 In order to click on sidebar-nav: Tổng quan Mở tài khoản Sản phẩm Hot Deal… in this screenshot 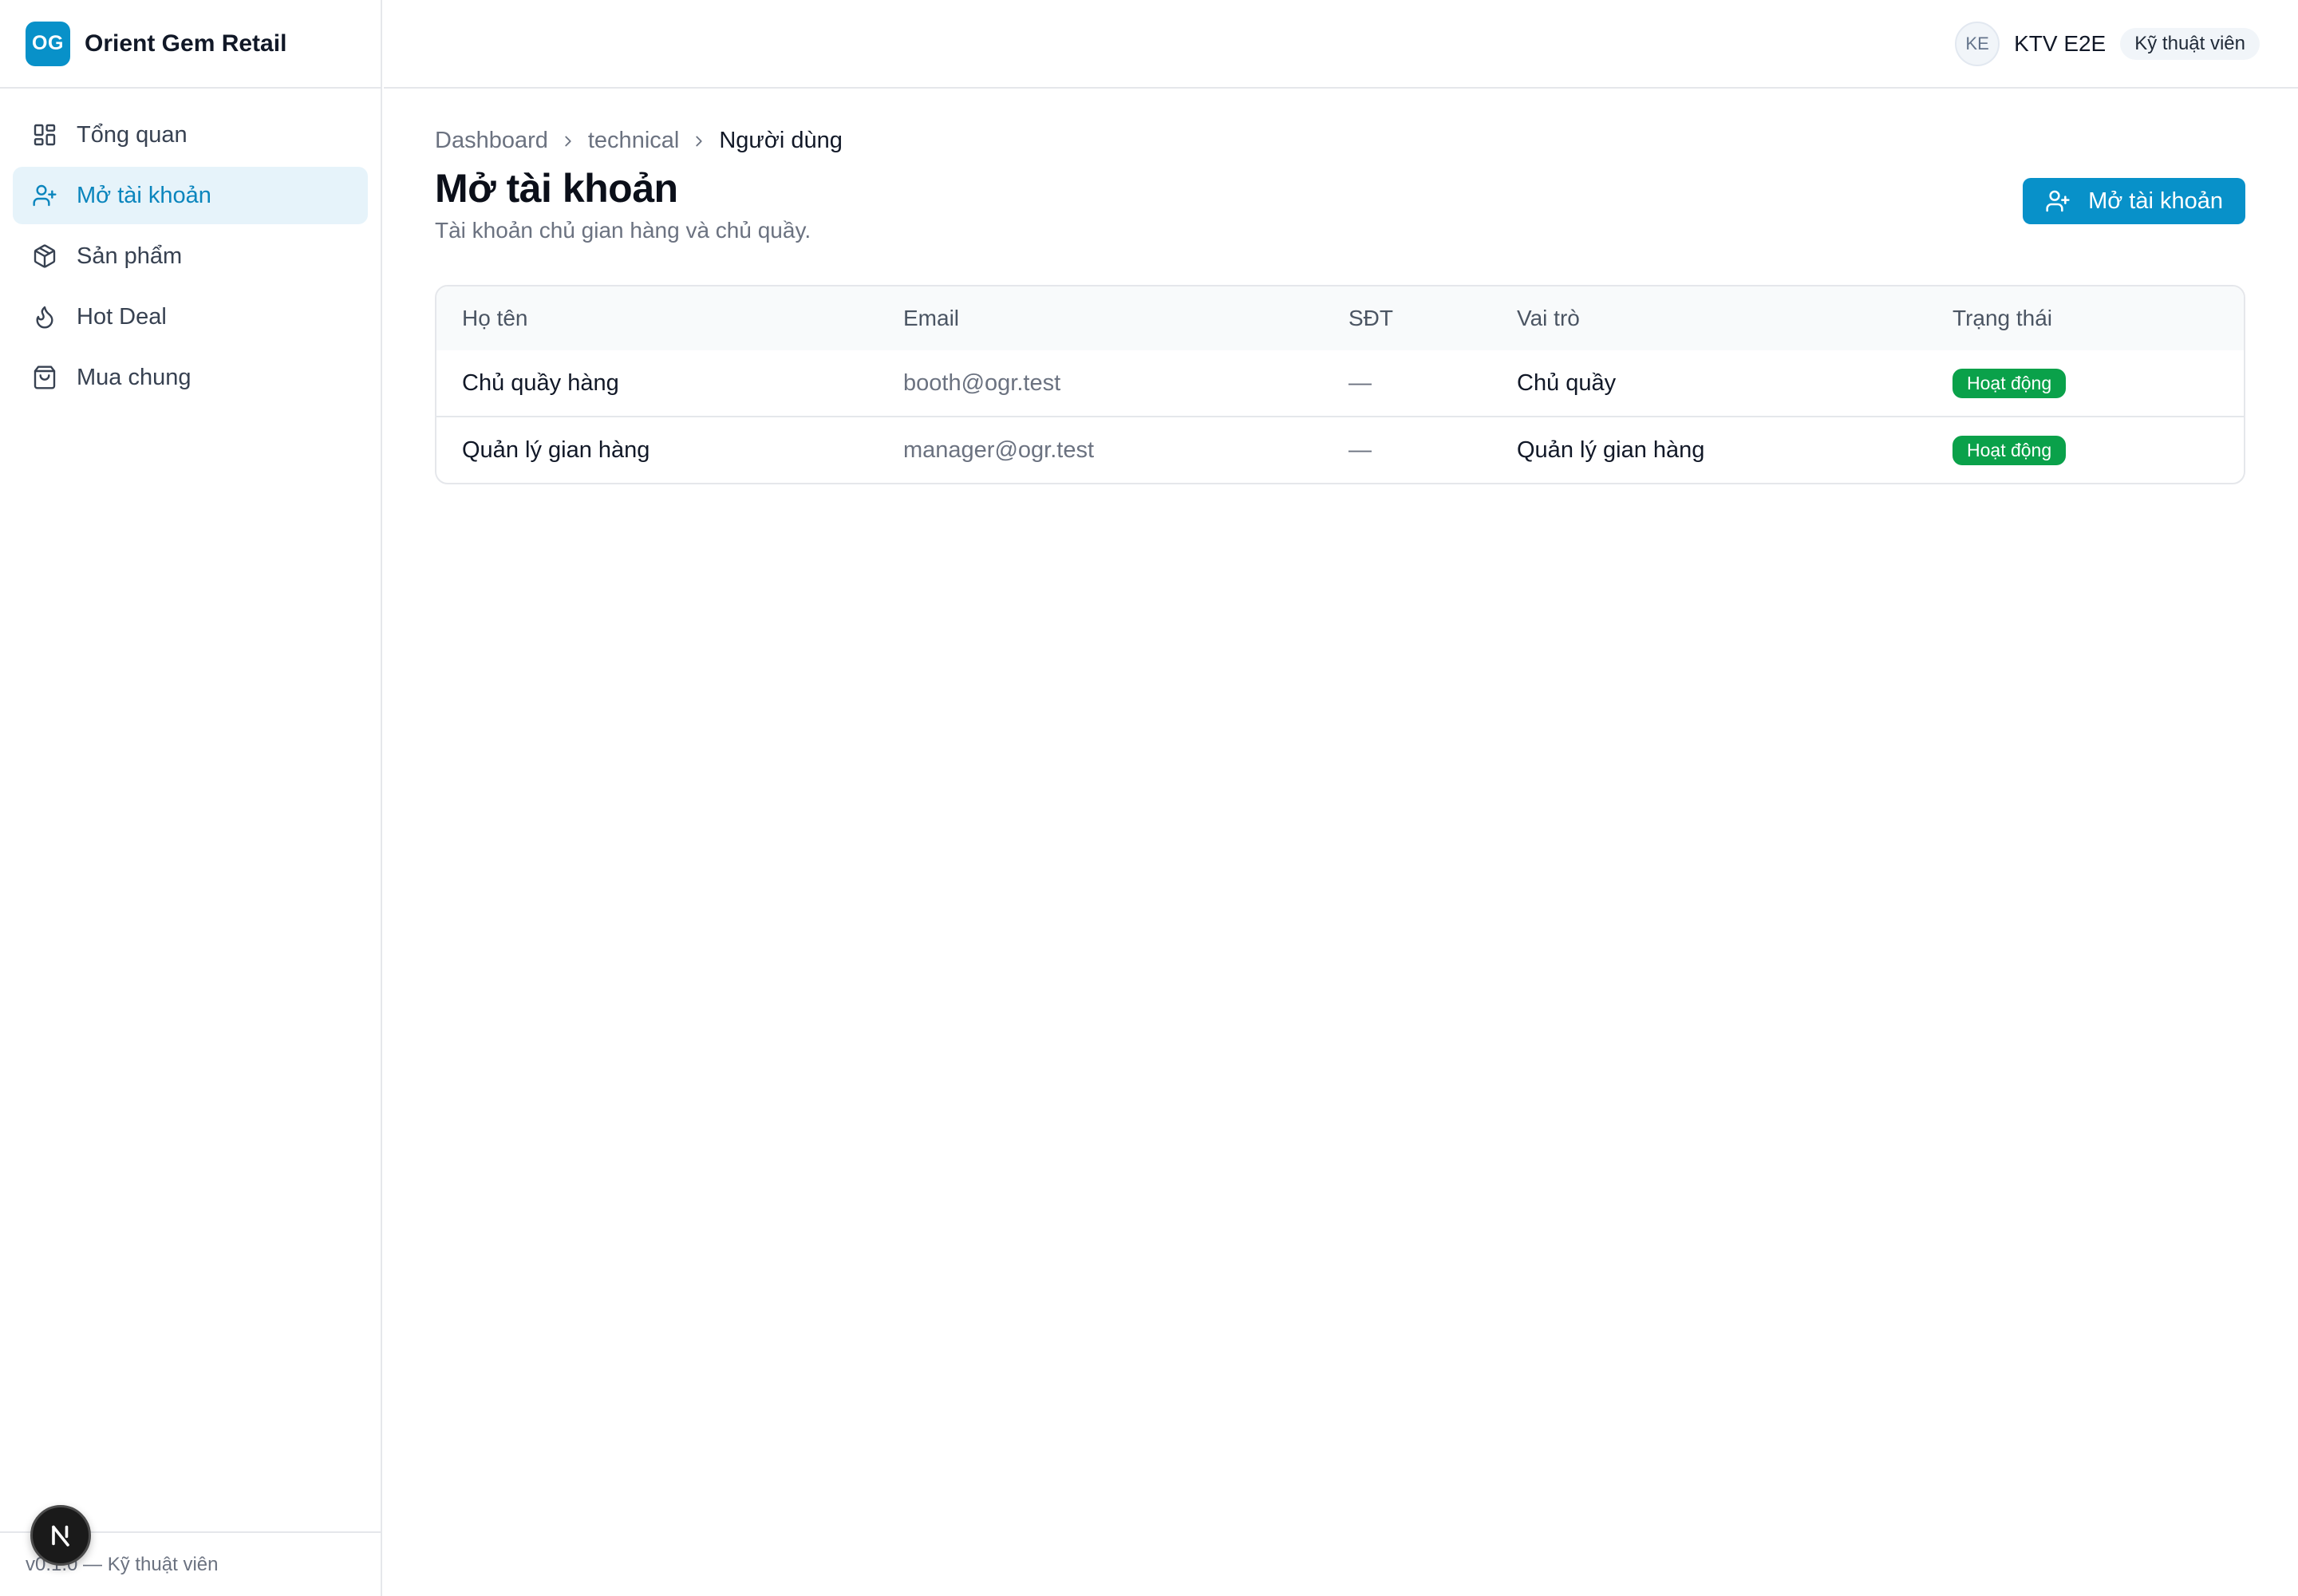, I will do `click(191, 247)`.